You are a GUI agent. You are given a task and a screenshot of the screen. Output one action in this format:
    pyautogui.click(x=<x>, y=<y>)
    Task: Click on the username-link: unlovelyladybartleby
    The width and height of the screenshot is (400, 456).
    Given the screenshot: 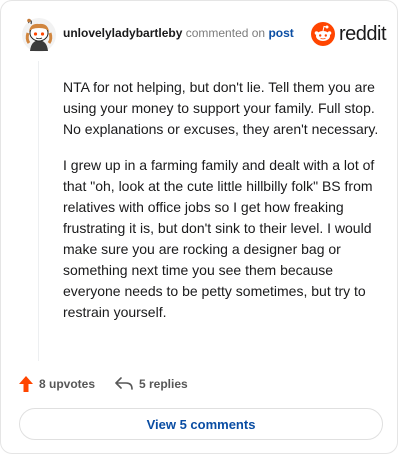 What is the action you would take?
    pyautogui.click(x=122, y=33)
    